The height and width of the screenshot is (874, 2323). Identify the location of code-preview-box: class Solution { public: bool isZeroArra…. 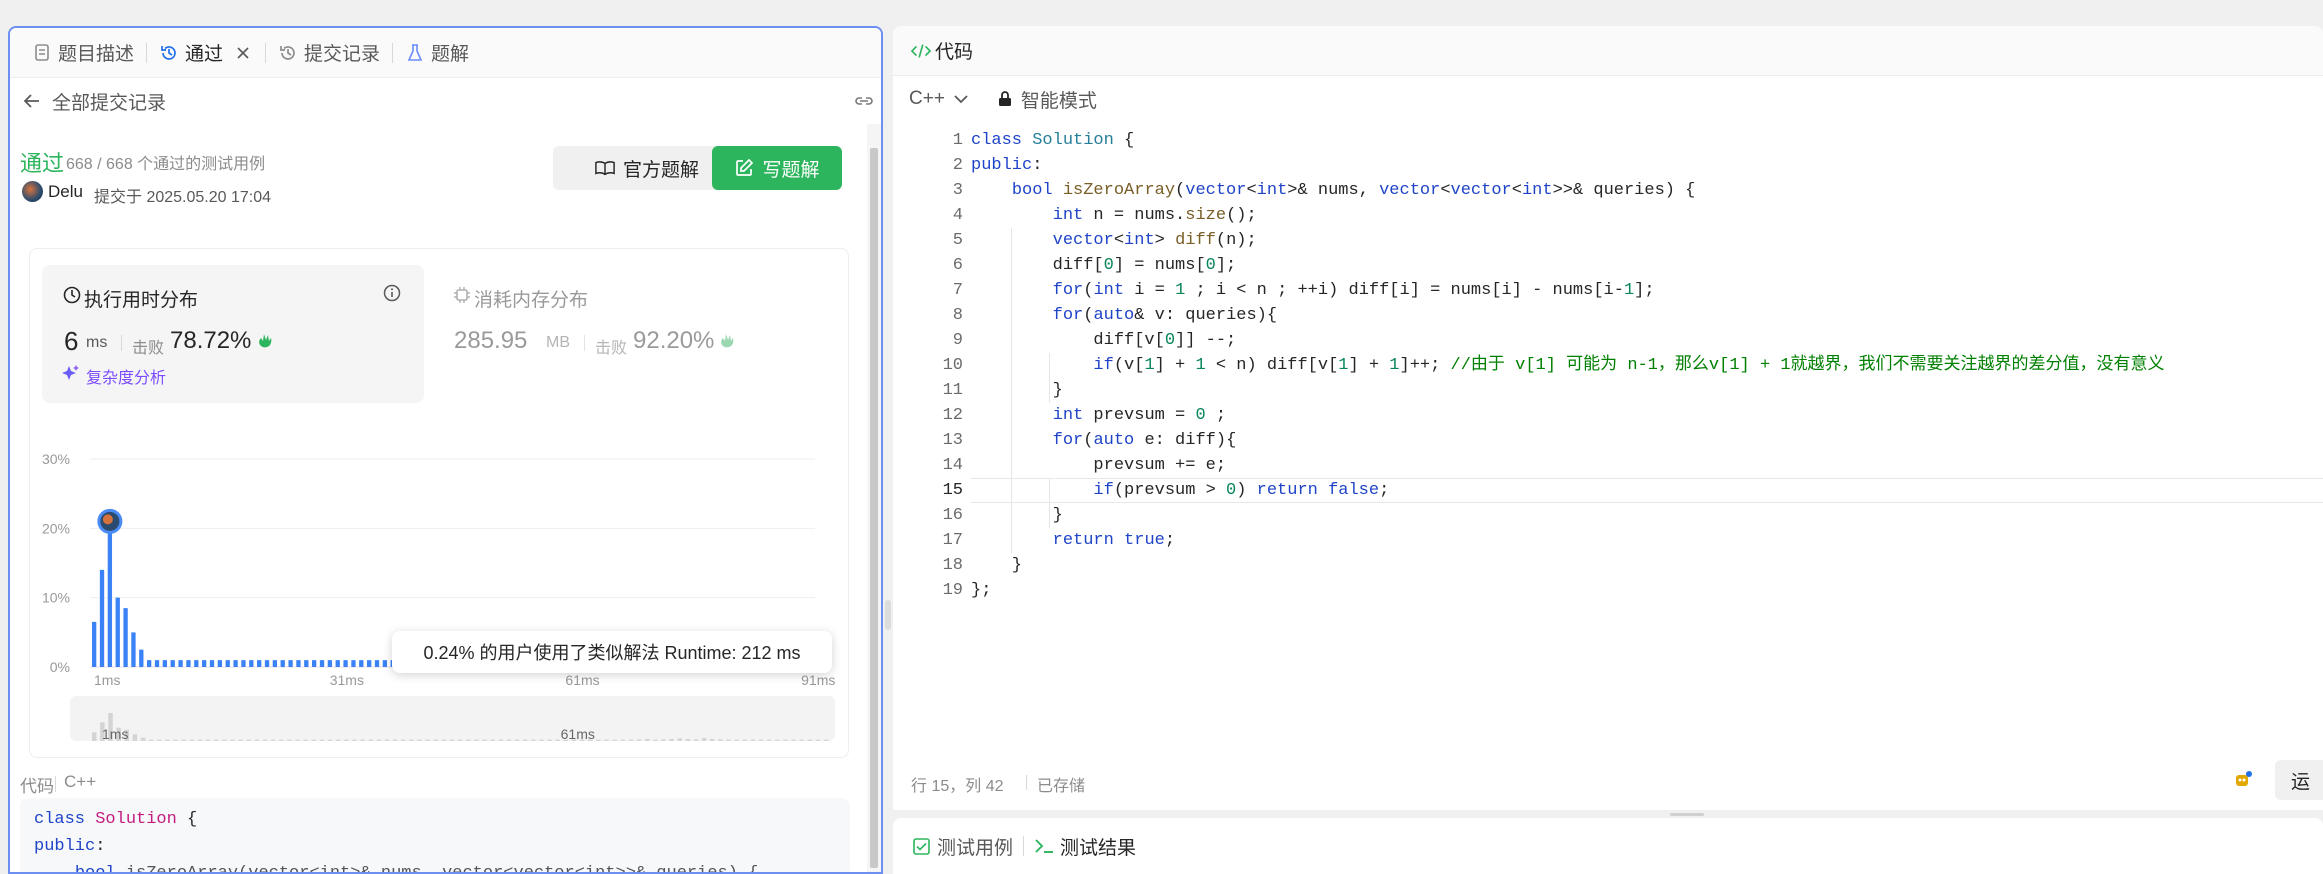
(435, 835).